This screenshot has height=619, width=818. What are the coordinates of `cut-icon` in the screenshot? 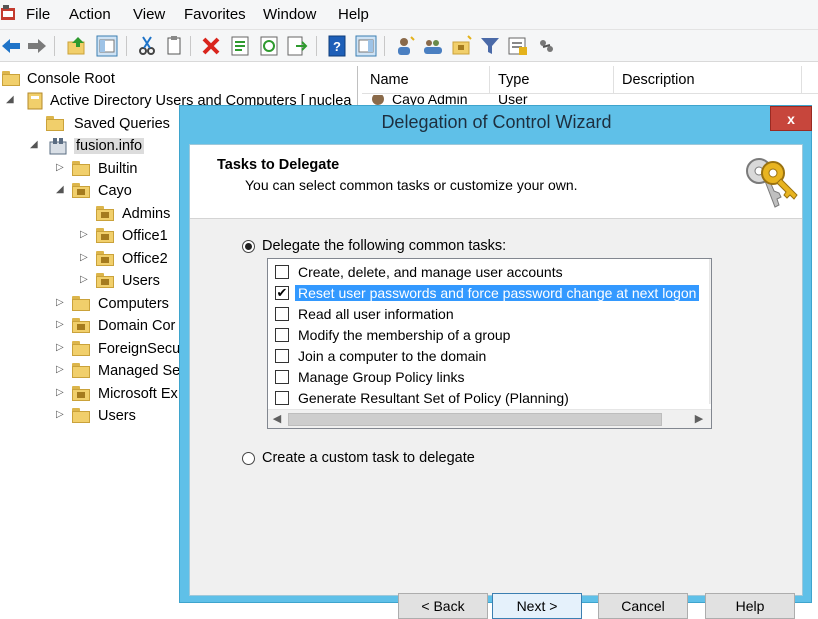 It's located at (147, 46).